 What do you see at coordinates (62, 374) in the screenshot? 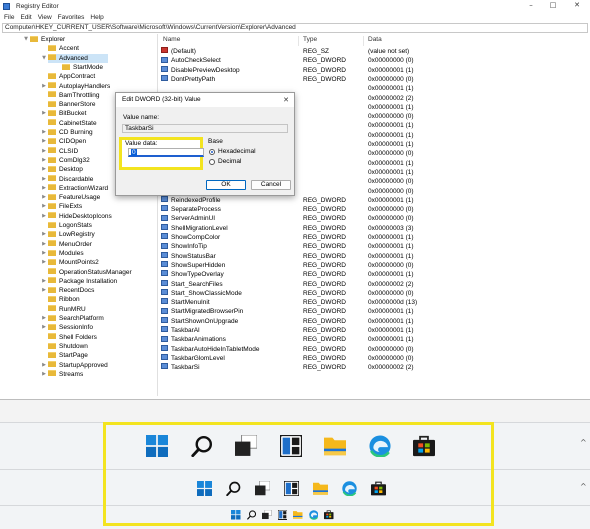
I see `tree-item: ▶ Streams` at bounding box center [62, 374].